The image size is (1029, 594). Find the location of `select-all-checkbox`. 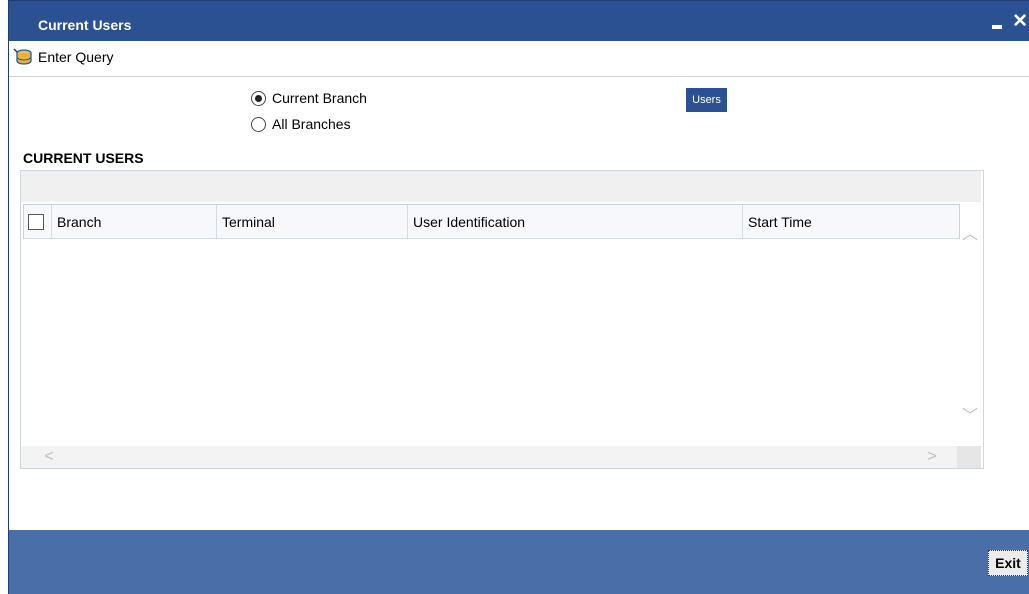

select-all-checkbox is located at coordinates (36, 221).